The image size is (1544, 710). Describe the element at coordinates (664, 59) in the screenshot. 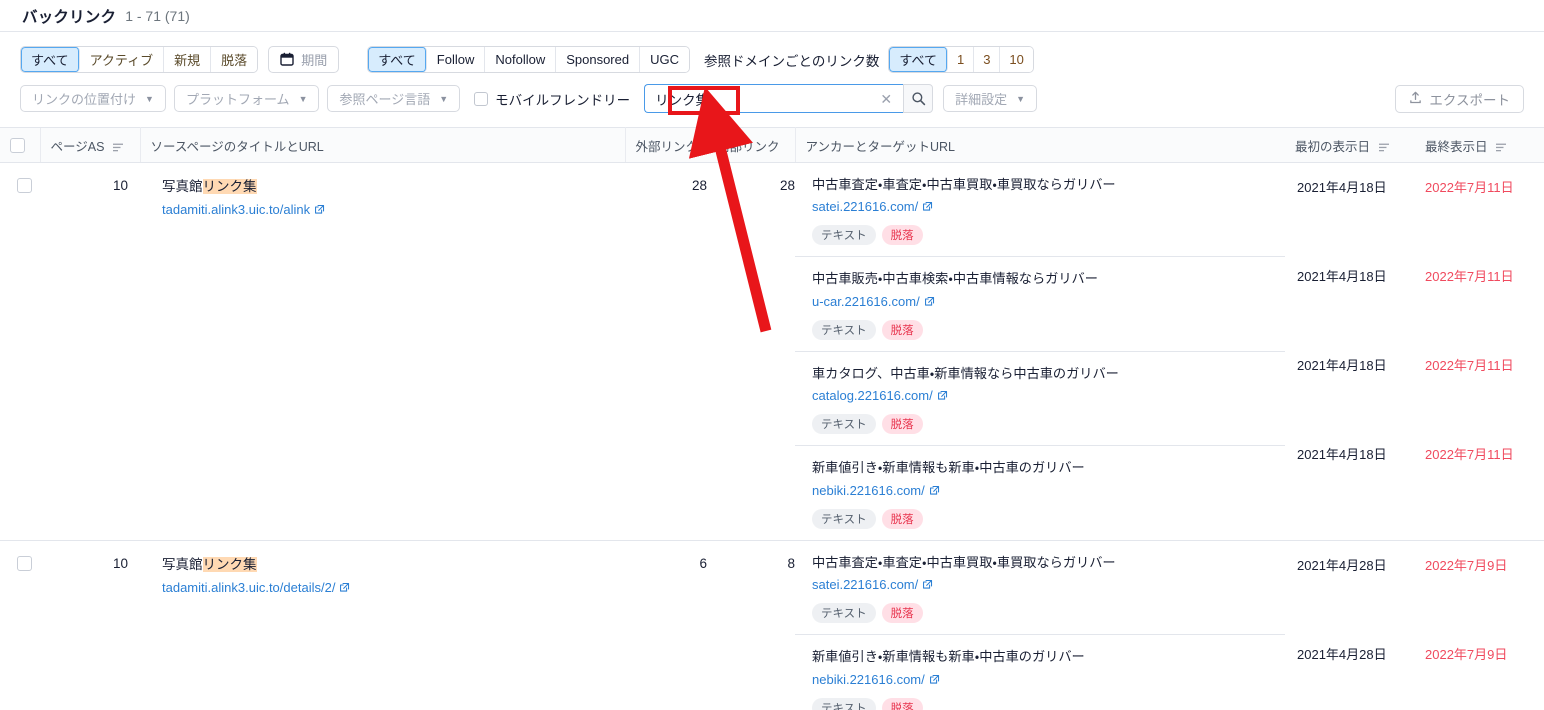

I see `follow-filter-ugc: UGC` at that location.